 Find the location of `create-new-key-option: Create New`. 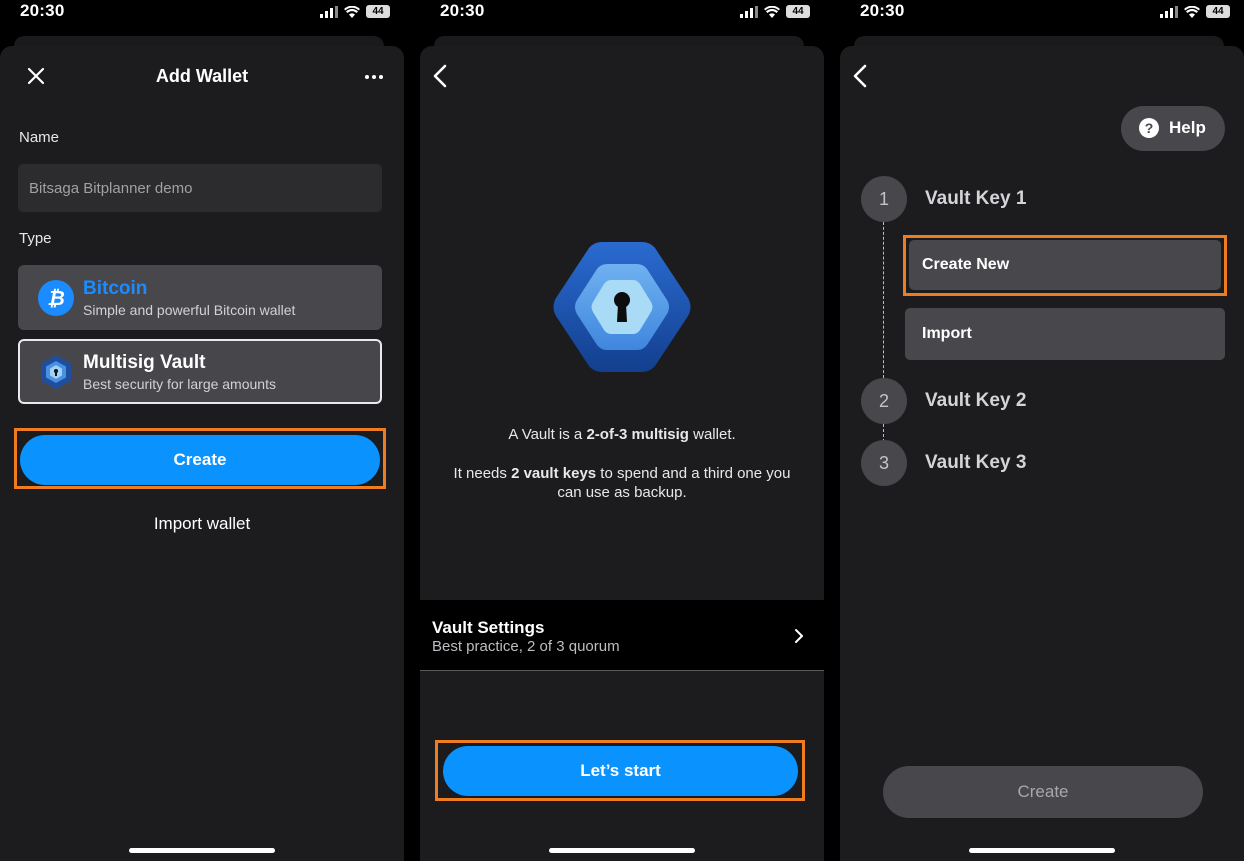

create-new-key-option: Create New is located at coordinates (1065, 265).